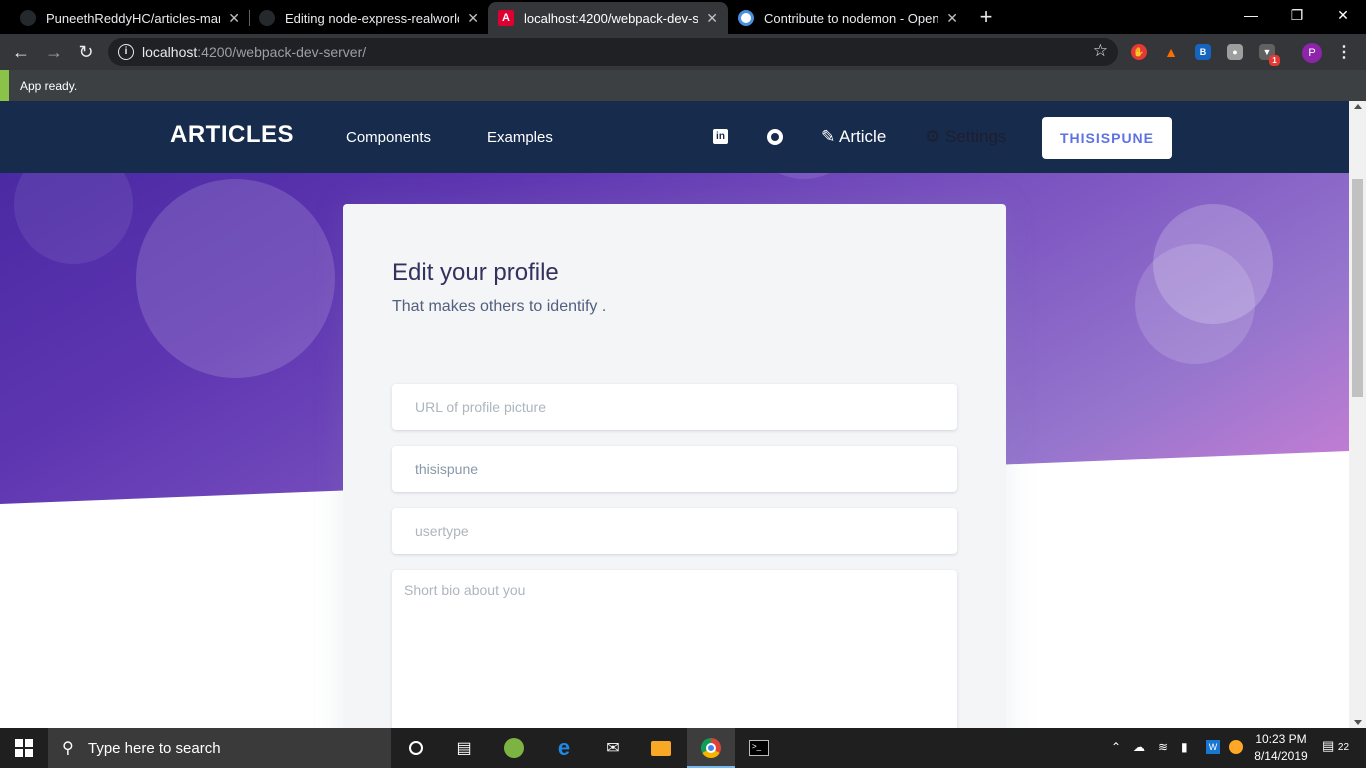 This screenshot has height=768, width=1366. I want to click on address-bar: i localhost:4200/webpack-dev-server/ ☆, so click(613, 52).